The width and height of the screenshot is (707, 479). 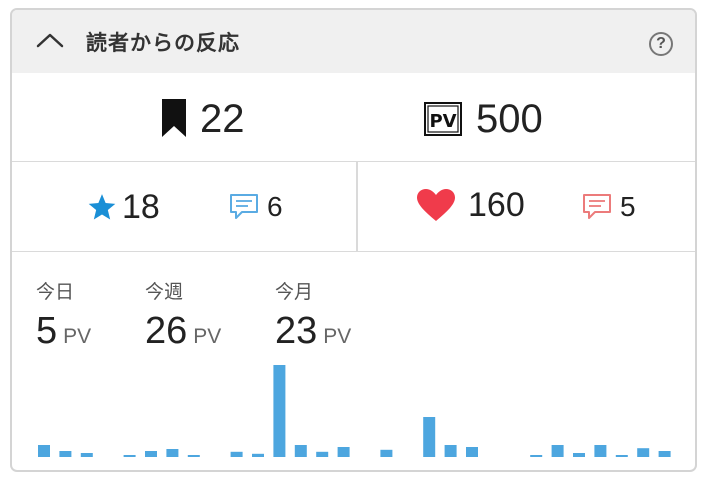 I want to click on pv-count: PV 500, so click(x=483, y=119).